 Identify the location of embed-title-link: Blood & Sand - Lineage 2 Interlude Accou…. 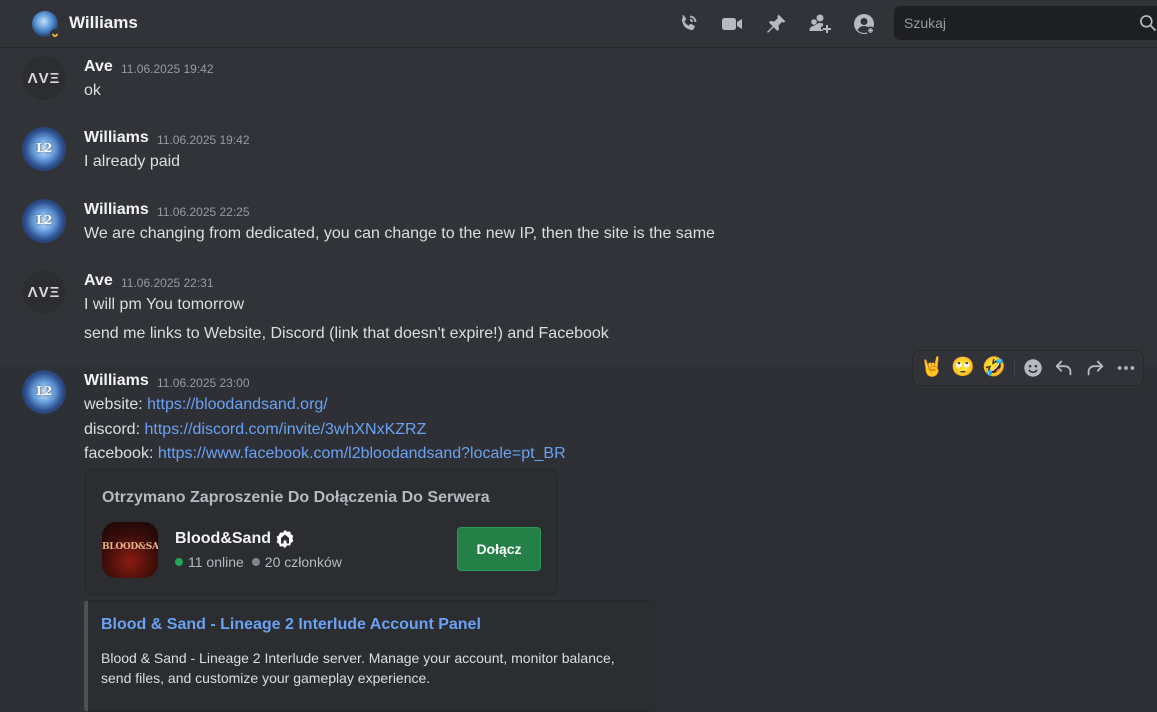
(291, 625).